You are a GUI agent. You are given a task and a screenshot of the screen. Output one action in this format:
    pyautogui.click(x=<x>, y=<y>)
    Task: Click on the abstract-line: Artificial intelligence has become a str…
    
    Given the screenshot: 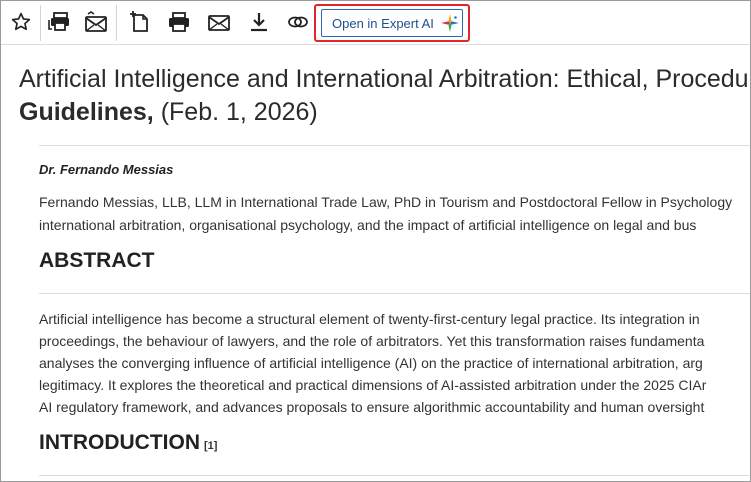 What is the action you would take?
    pyautogui.click(x=369, y=319)
    